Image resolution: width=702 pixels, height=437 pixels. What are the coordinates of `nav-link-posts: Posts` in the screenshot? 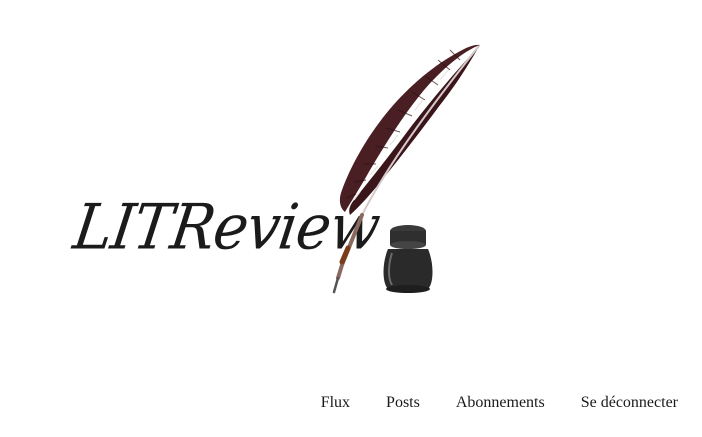 It's located at (403, 403).